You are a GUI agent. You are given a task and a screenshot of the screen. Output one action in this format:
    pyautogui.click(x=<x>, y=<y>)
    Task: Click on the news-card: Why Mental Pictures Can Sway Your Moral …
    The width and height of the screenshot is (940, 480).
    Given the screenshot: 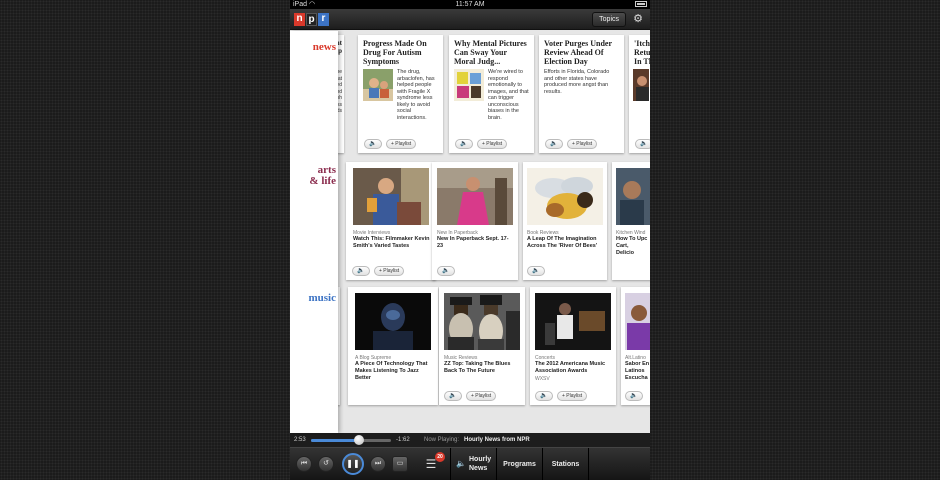 What is the action you would take?
    pyautogui.click(x=491, y=94)
    